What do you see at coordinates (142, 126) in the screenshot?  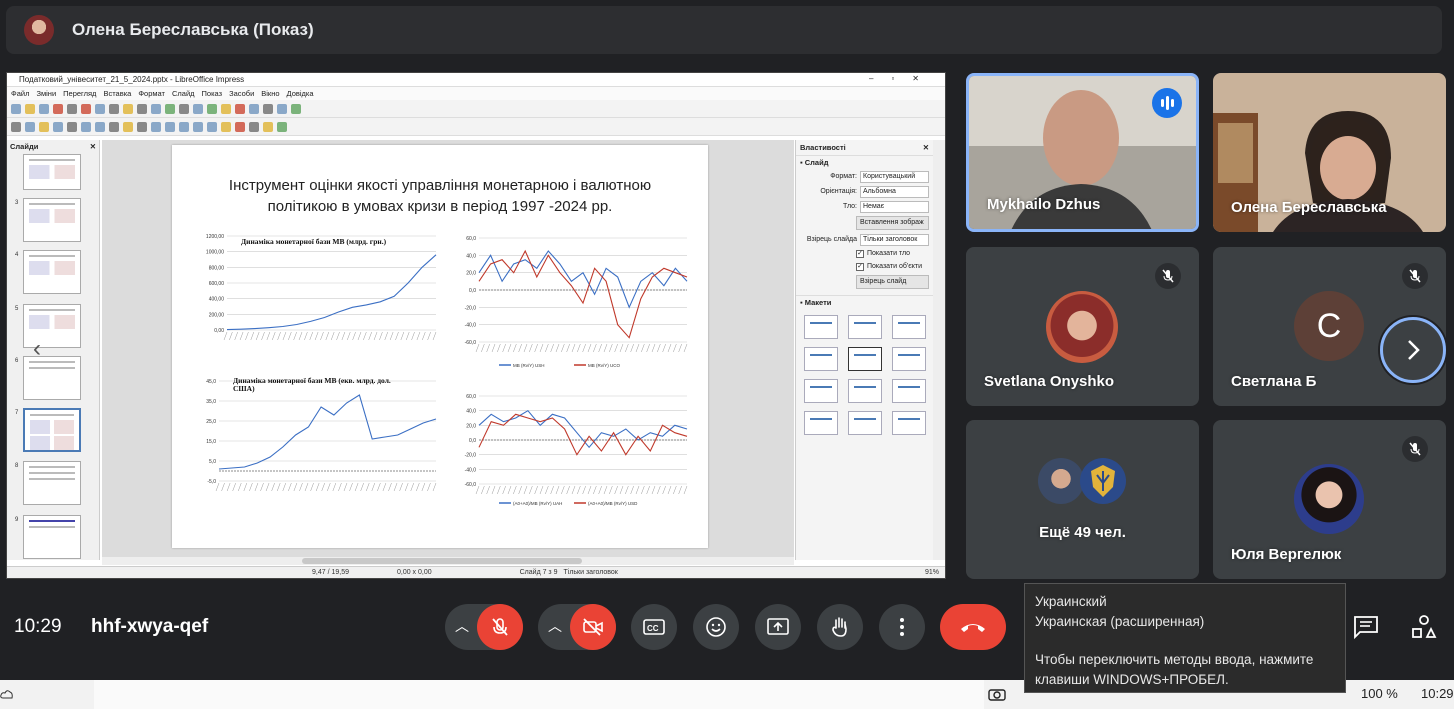 I see `connector-icon` at bounding box center [142, 126].